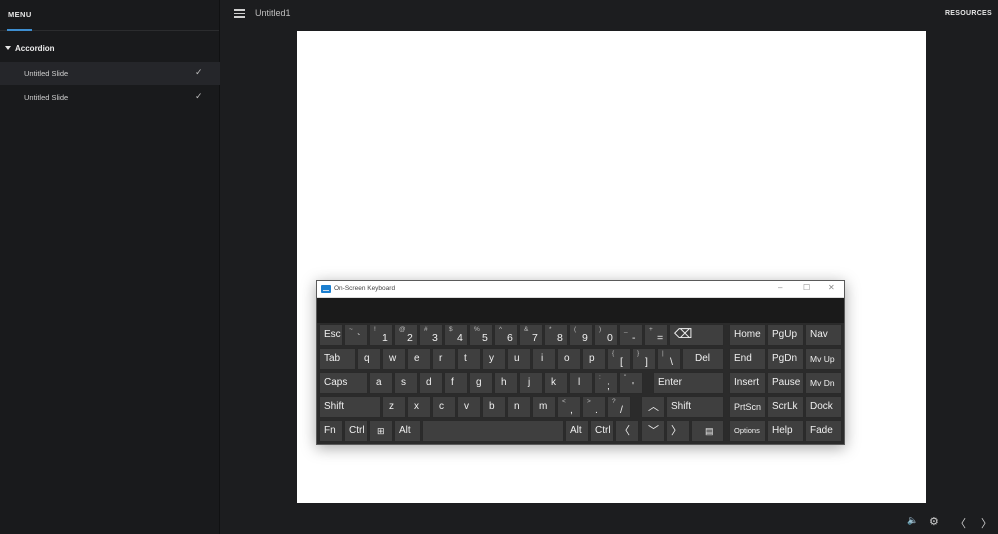  What do you see at coordinates (653, 407) in the screenshot?
I see `arrow-up-icon: ︿` at bounding box center [653, 407].